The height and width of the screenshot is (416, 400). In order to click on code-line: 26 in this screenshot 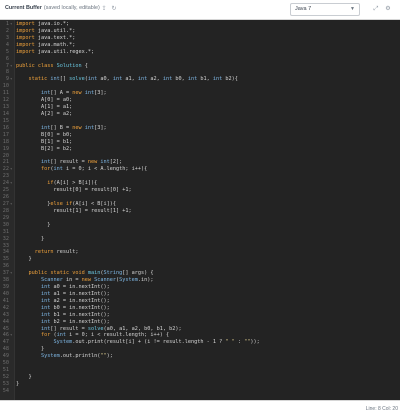, I will do `click(200, 197)`.